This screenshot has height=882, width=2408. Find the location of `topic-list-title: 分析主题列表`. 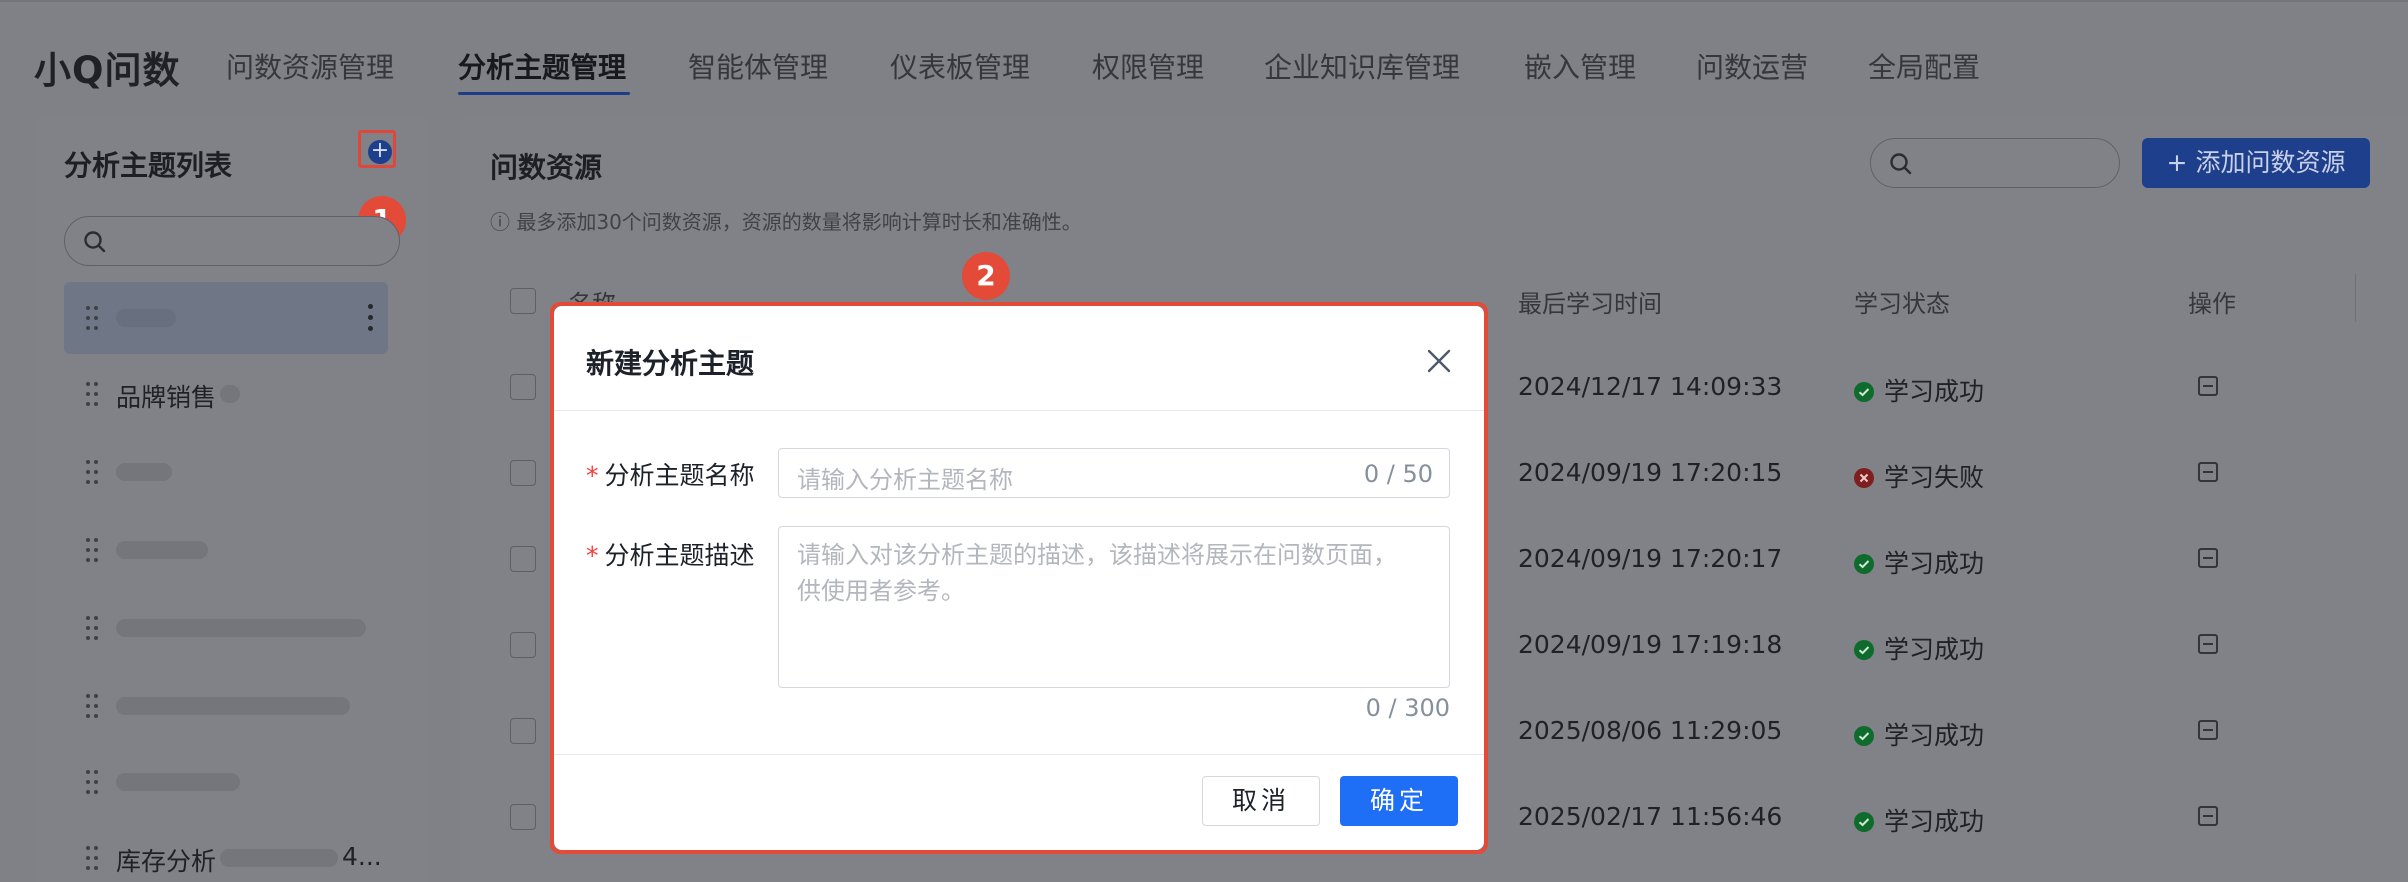

topic-list-title: 分析主题列表 is located at coordinates (148, 165).